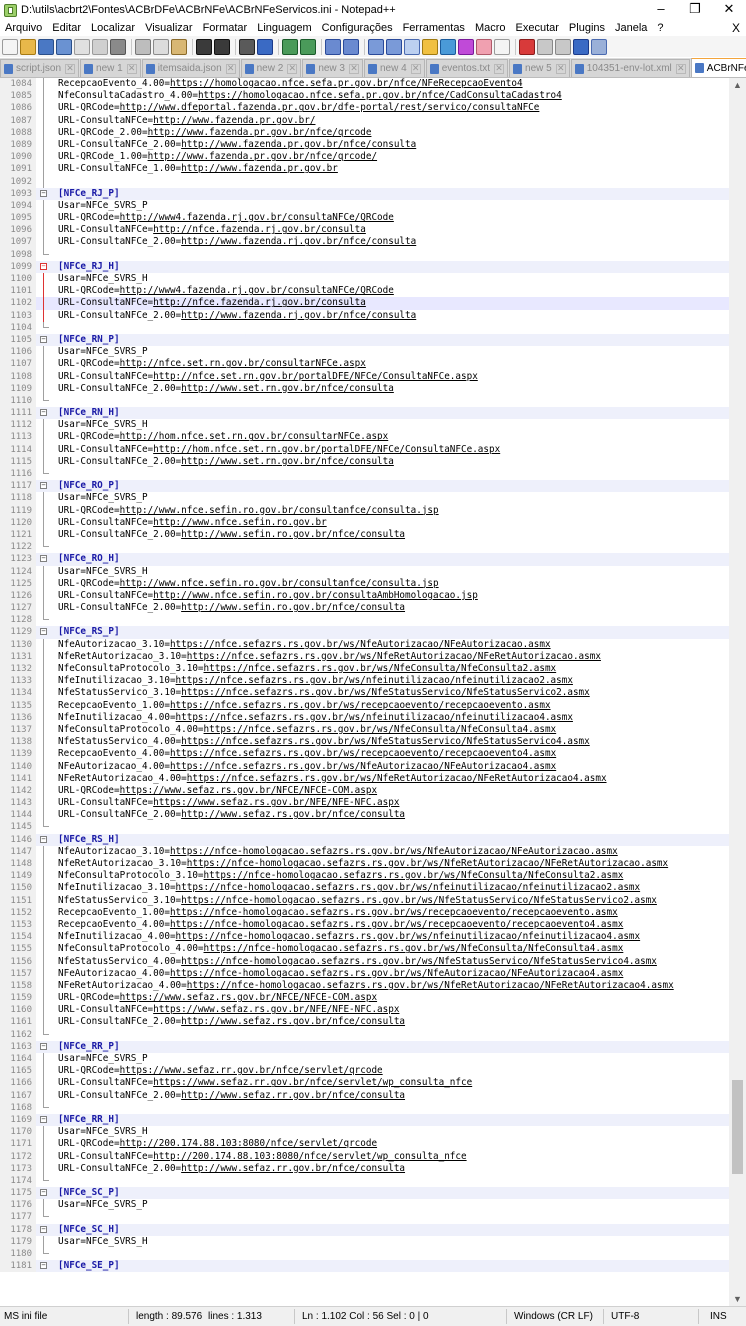  What do you see at coordinates (373, 1132) in the screenshot?
I see `code-line: 1170 Usar=NFCe_SVRS_H` at bounding box center [373, 1132].